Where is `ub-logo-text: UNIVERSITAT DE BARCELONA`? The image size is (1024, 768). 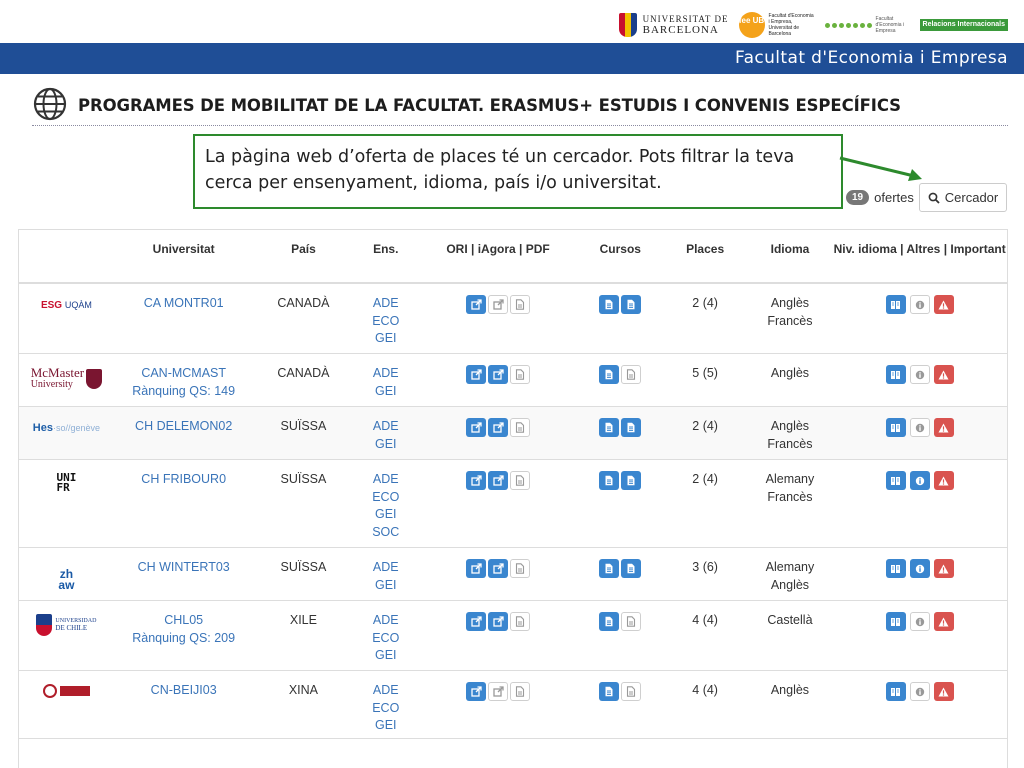 ub-logo-text: UNIVERSITAT DE BARCELONA is located at coordinates (685, 25).